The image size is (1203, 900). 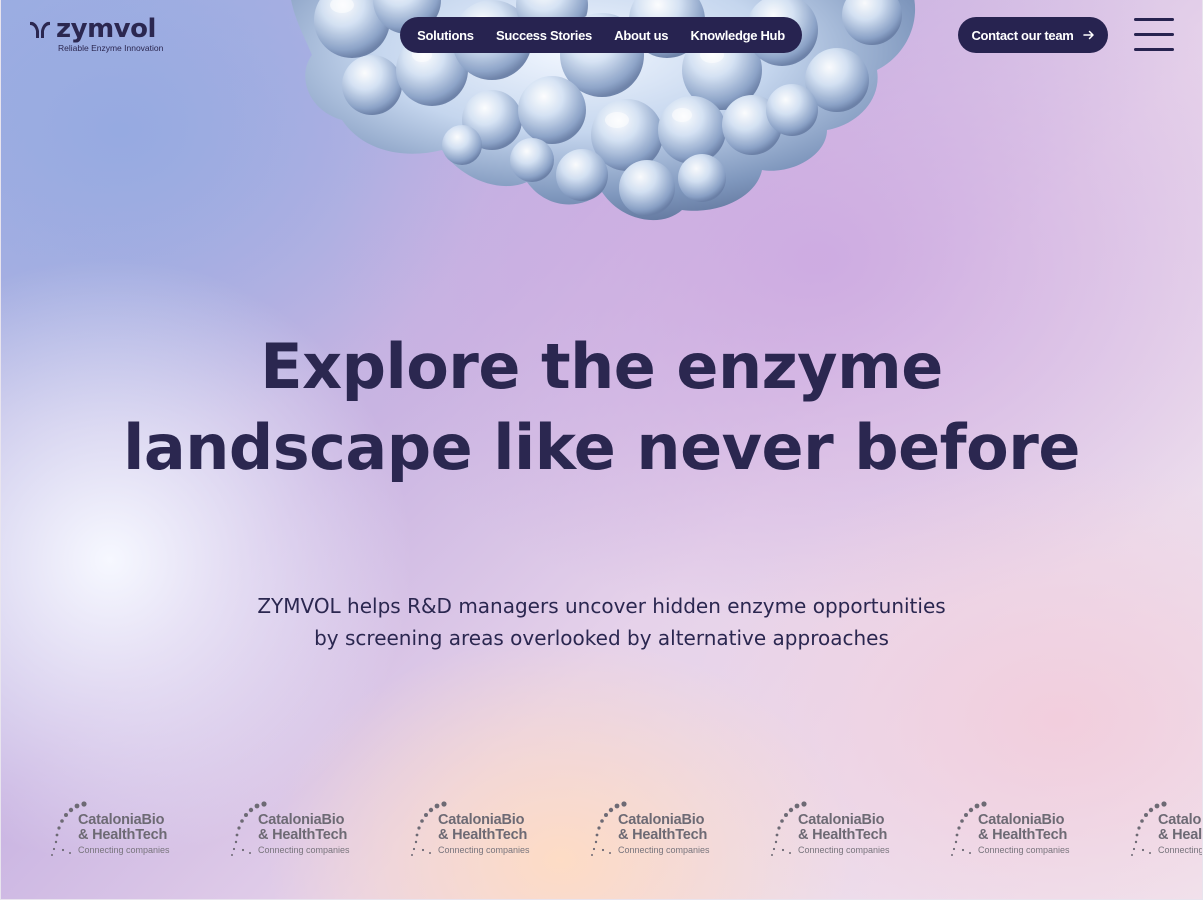 I want to click on nav-item-knowledge-hub: Knowledge Hub, so click(x=738, y=35).